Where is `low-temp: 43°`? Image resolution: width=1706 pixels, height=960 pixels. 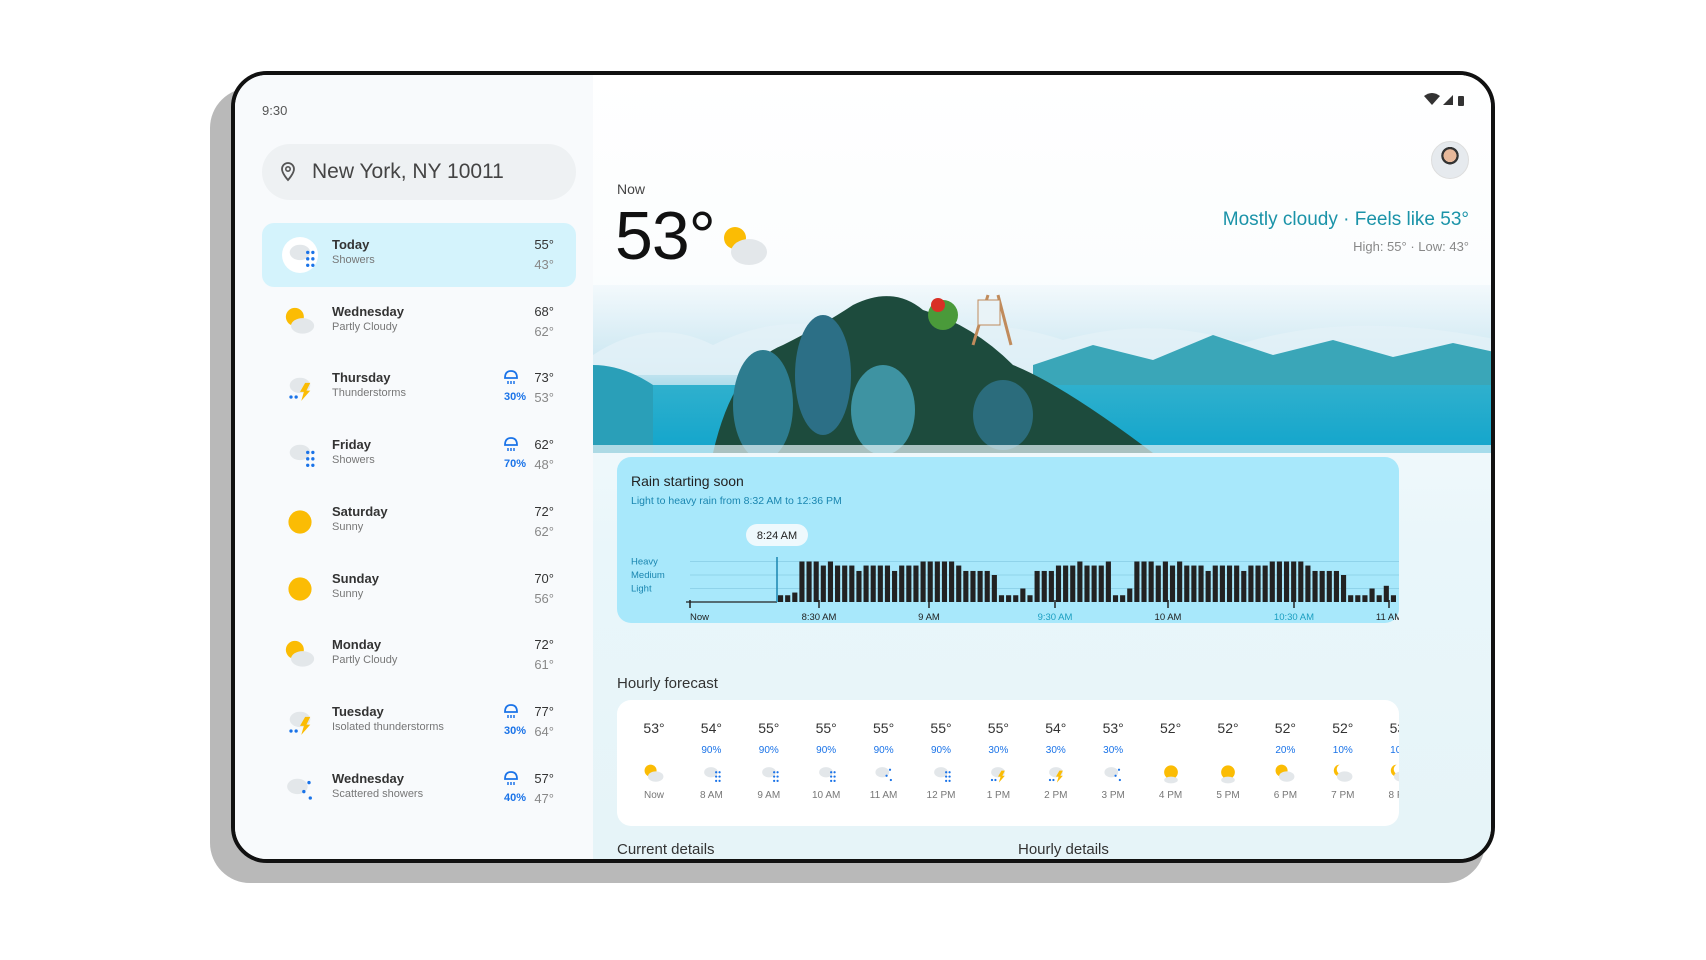 low-temp: 43° is located at coordinates (544, 264).